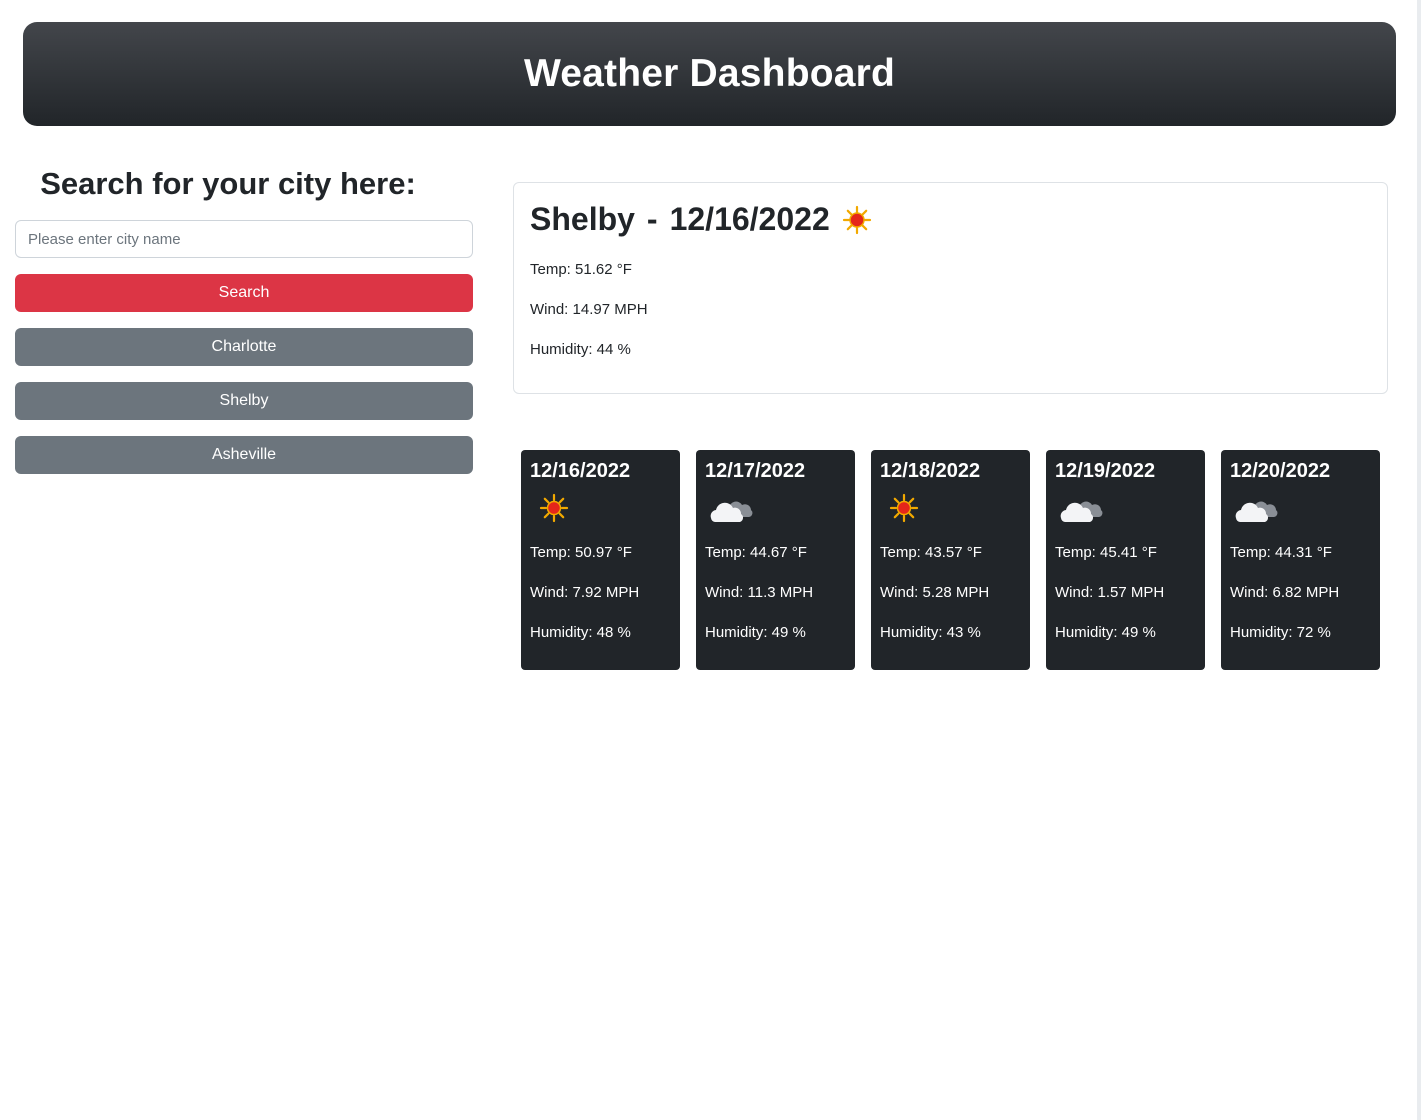 The height and width of the screenshot is (1120, 1421). Describe the element at coordinates (585, 592) in the screenshot. I see `forecast-wind: Wind: 7.92 MPH` at that location.